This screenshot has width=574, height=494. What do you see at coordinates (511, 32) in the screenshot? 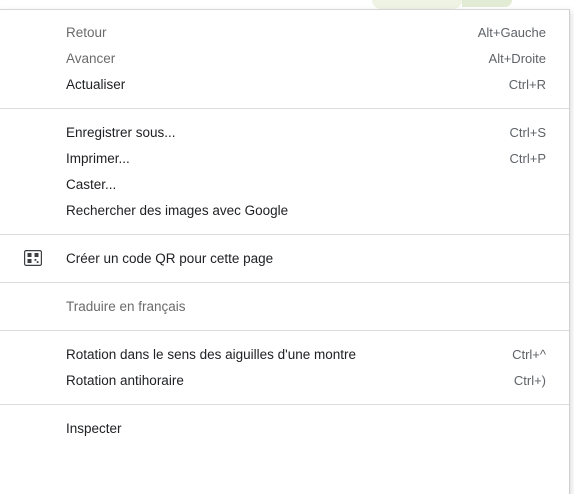
I see `menu-item-shortcut: Alt+Gauche` at bounding box center [511, 32].